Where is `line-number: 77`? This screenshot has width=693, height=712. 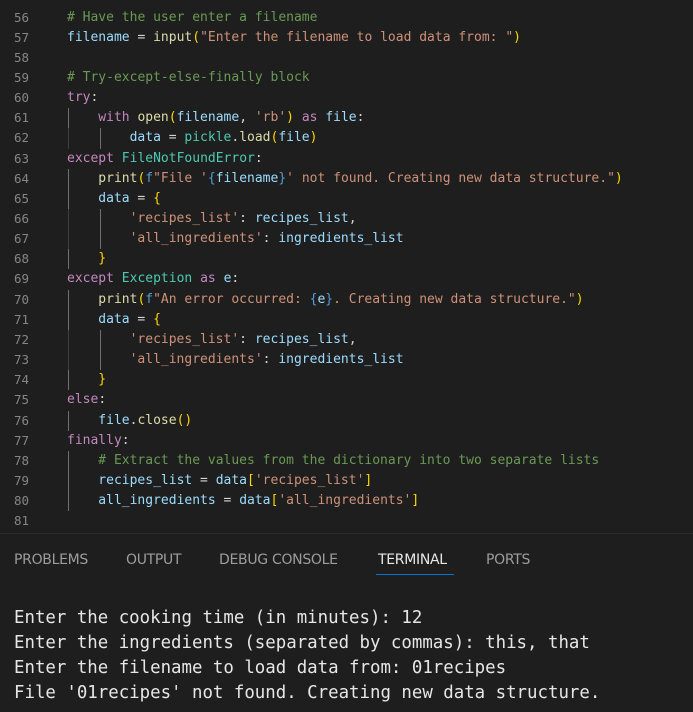
line-number: 77 is located at coordinates (21, 440).